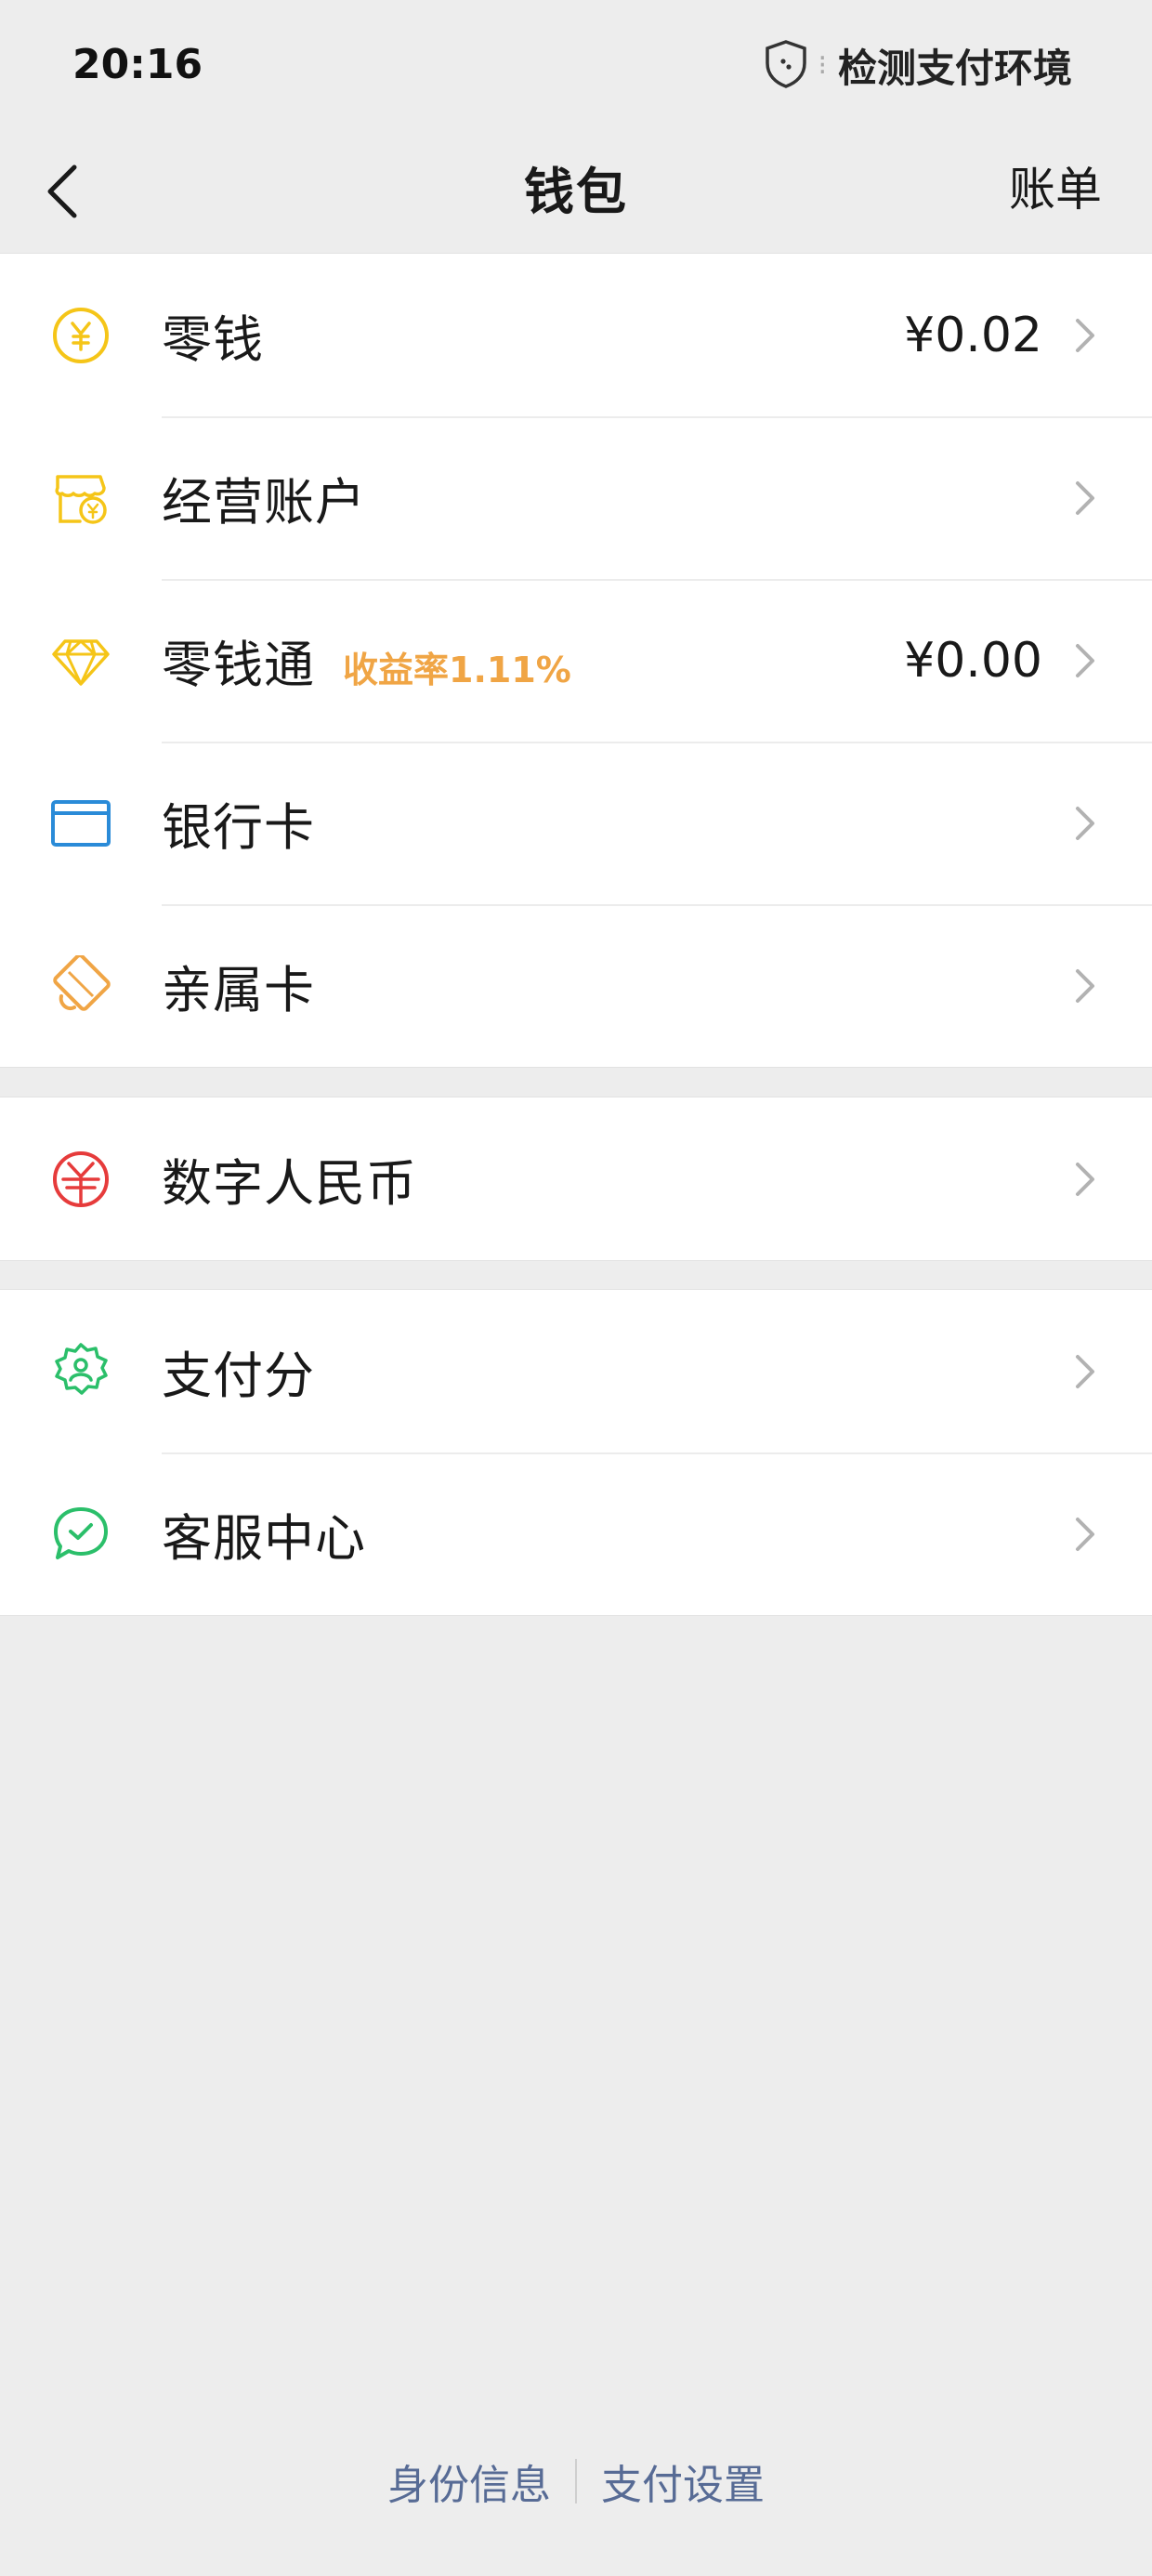 This screenshot has width=1152, height=2576. What do you see at coordinates (80, 335) in the screenshot?
I see `yen-coin-icon` at bounding box center [80, 335].